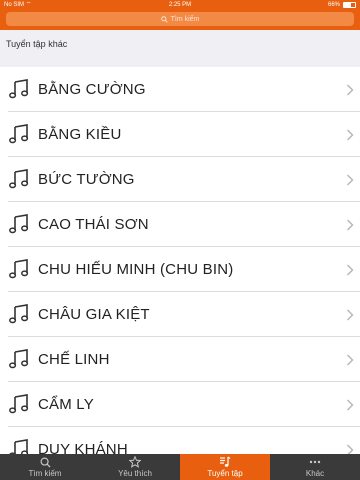  I want to click on top-header: No SIM ⌔ 2:25 PM 66% Tìm kiếm, so click(180, 15).